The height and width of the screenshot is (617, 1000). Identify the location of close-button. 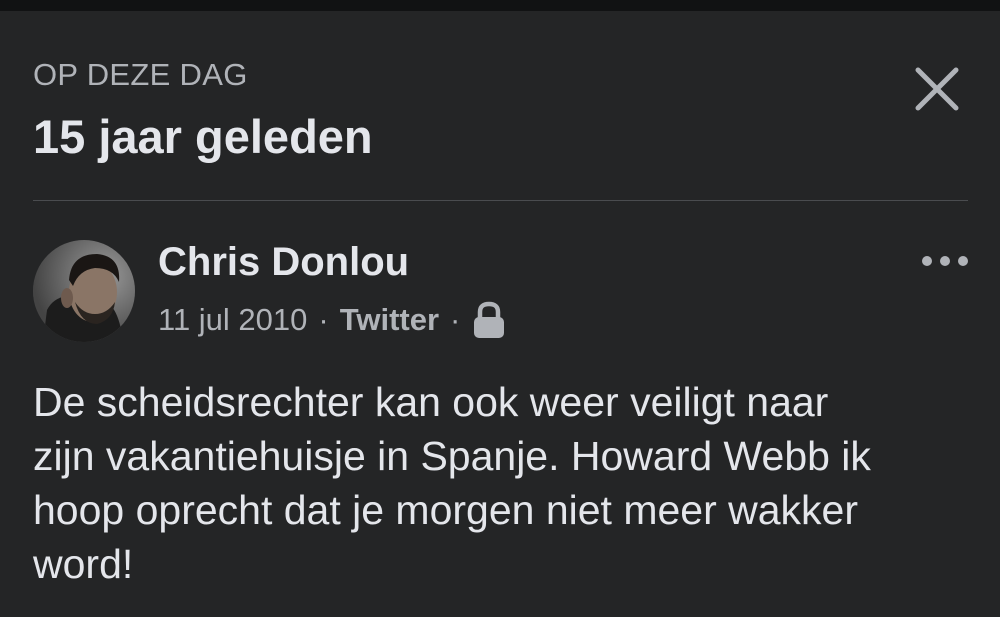
(937, 89).